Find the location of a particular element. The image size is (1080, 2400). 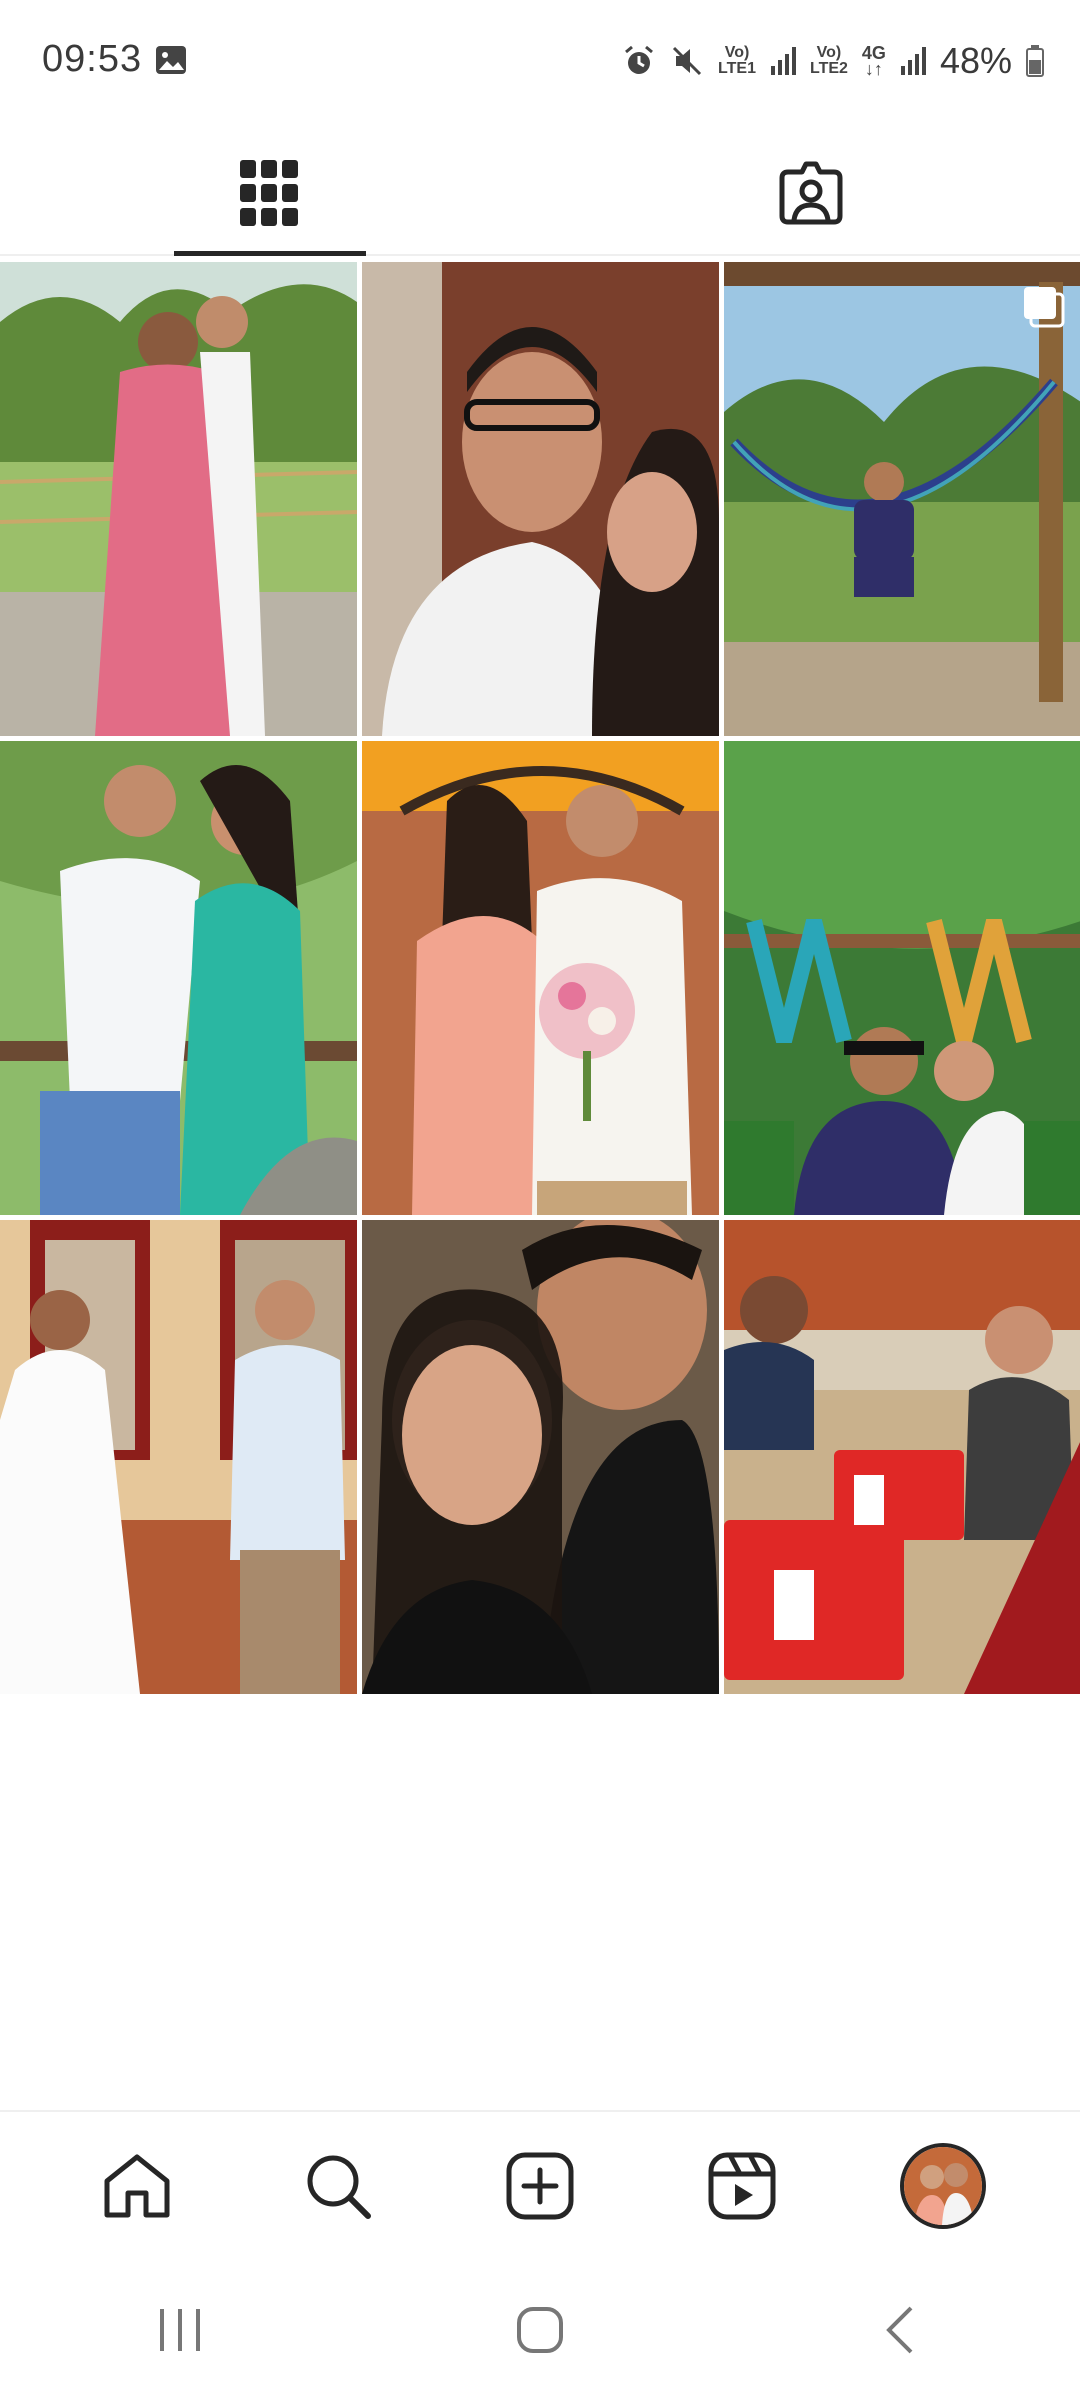

sim2-indicator: Vo) LTE2 is located at coordinates (828, 60).